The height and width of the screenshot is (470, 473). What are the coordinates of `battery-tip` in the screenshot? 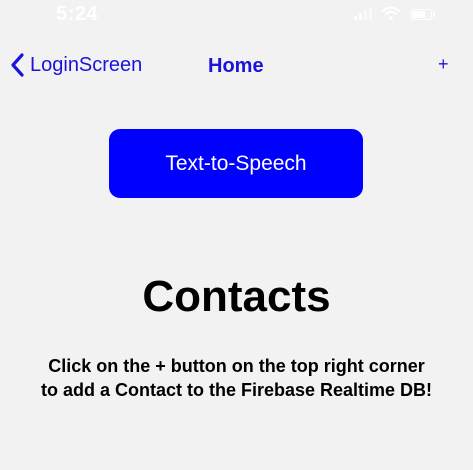 It's located at (434, 14).